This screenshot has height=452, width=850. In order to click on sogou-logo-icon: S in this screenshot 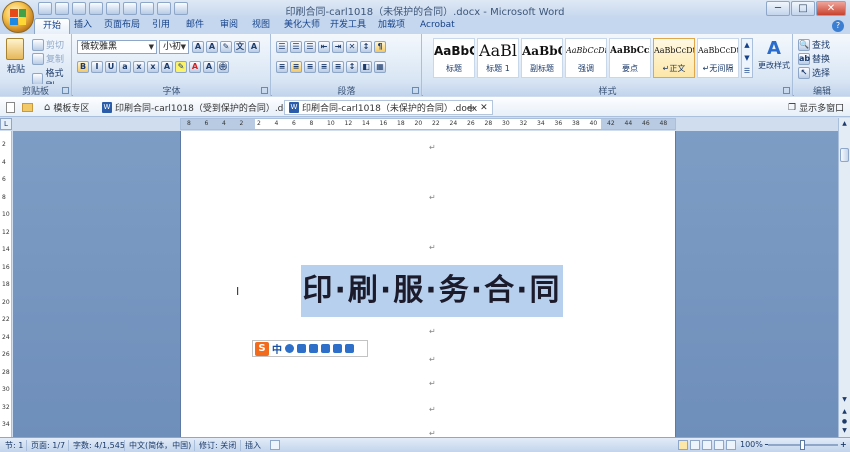, I will do `click(262, 348)`.